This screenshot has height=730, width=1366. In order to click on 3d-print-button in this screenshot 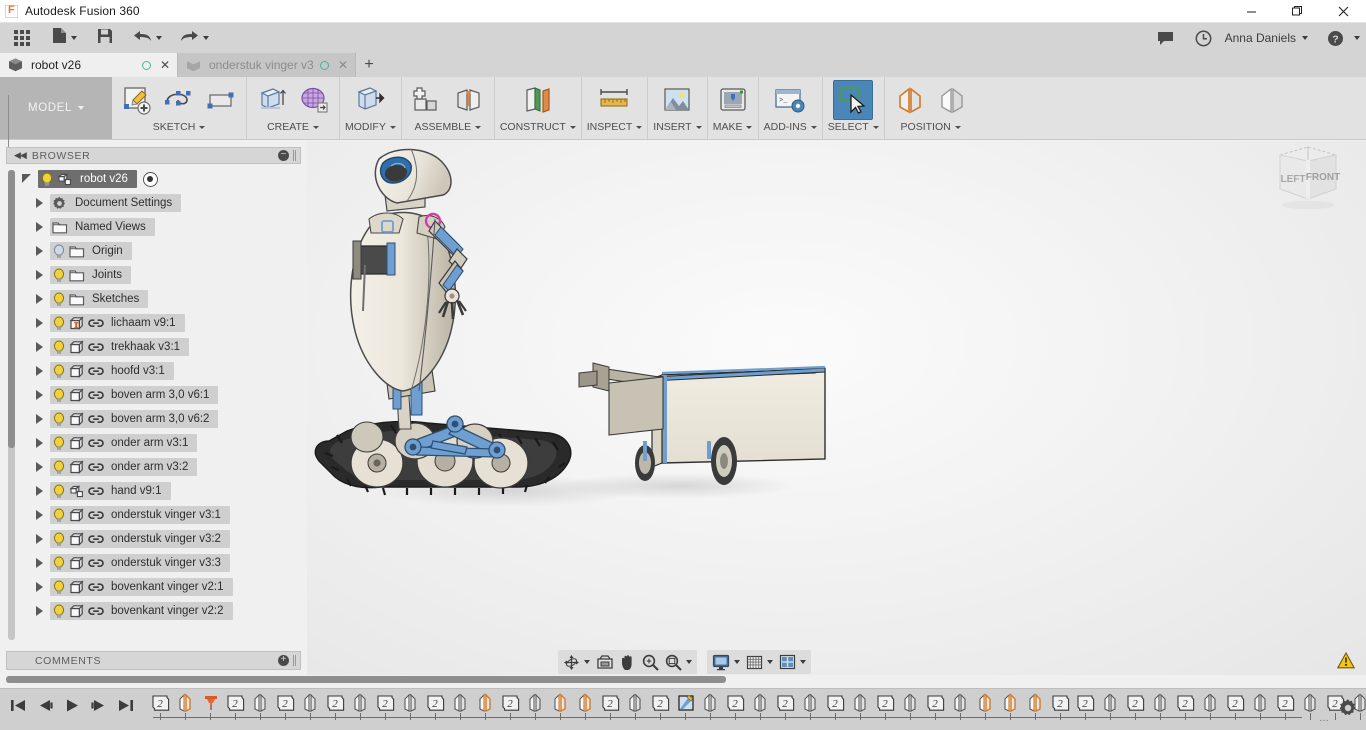, I will do `click(733, 100)`.